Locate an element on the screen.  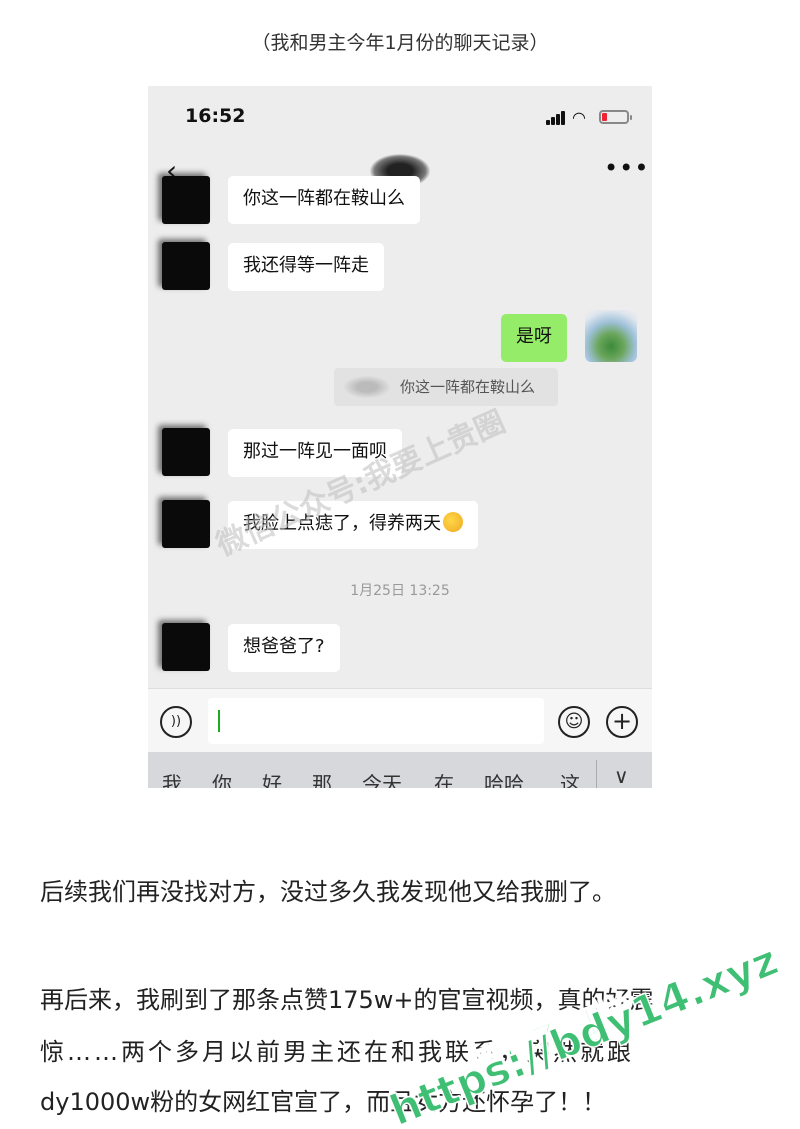
message-bubble: 那过一阵见一面呗 is located at coordinates (315, 453).